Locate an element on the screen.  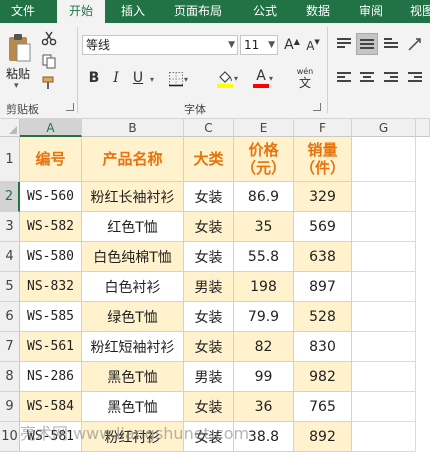
cell-code: WS-560 is located at coordinates (51, 197).